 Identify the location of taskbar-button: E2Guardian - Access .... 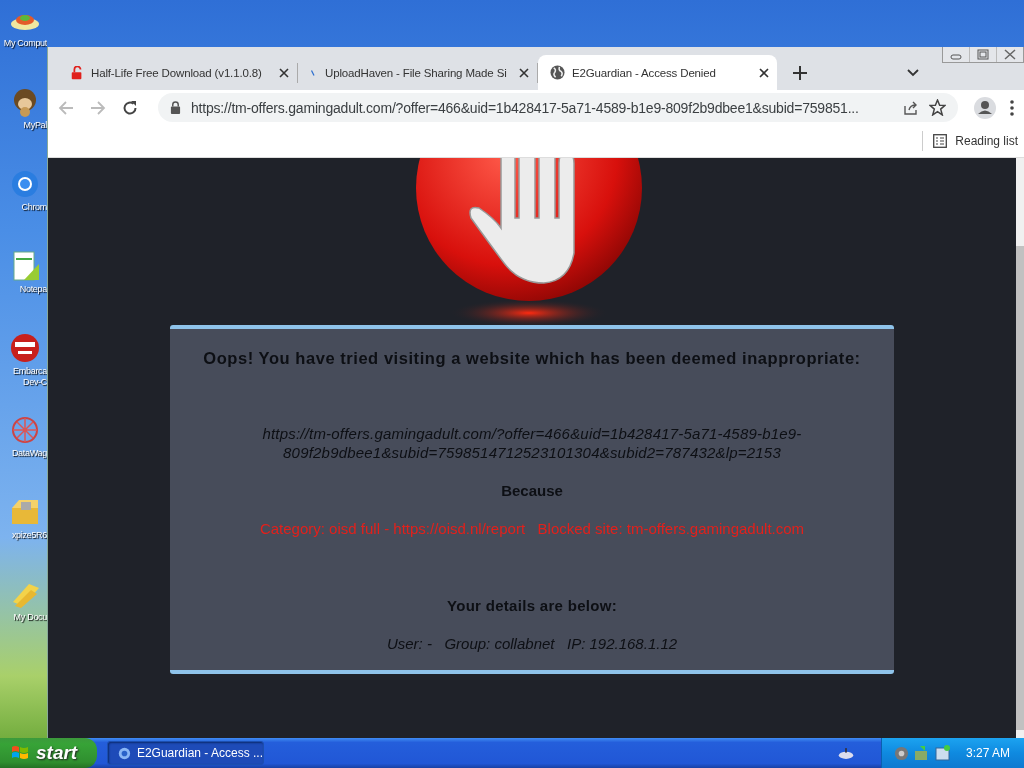
(185, 753).